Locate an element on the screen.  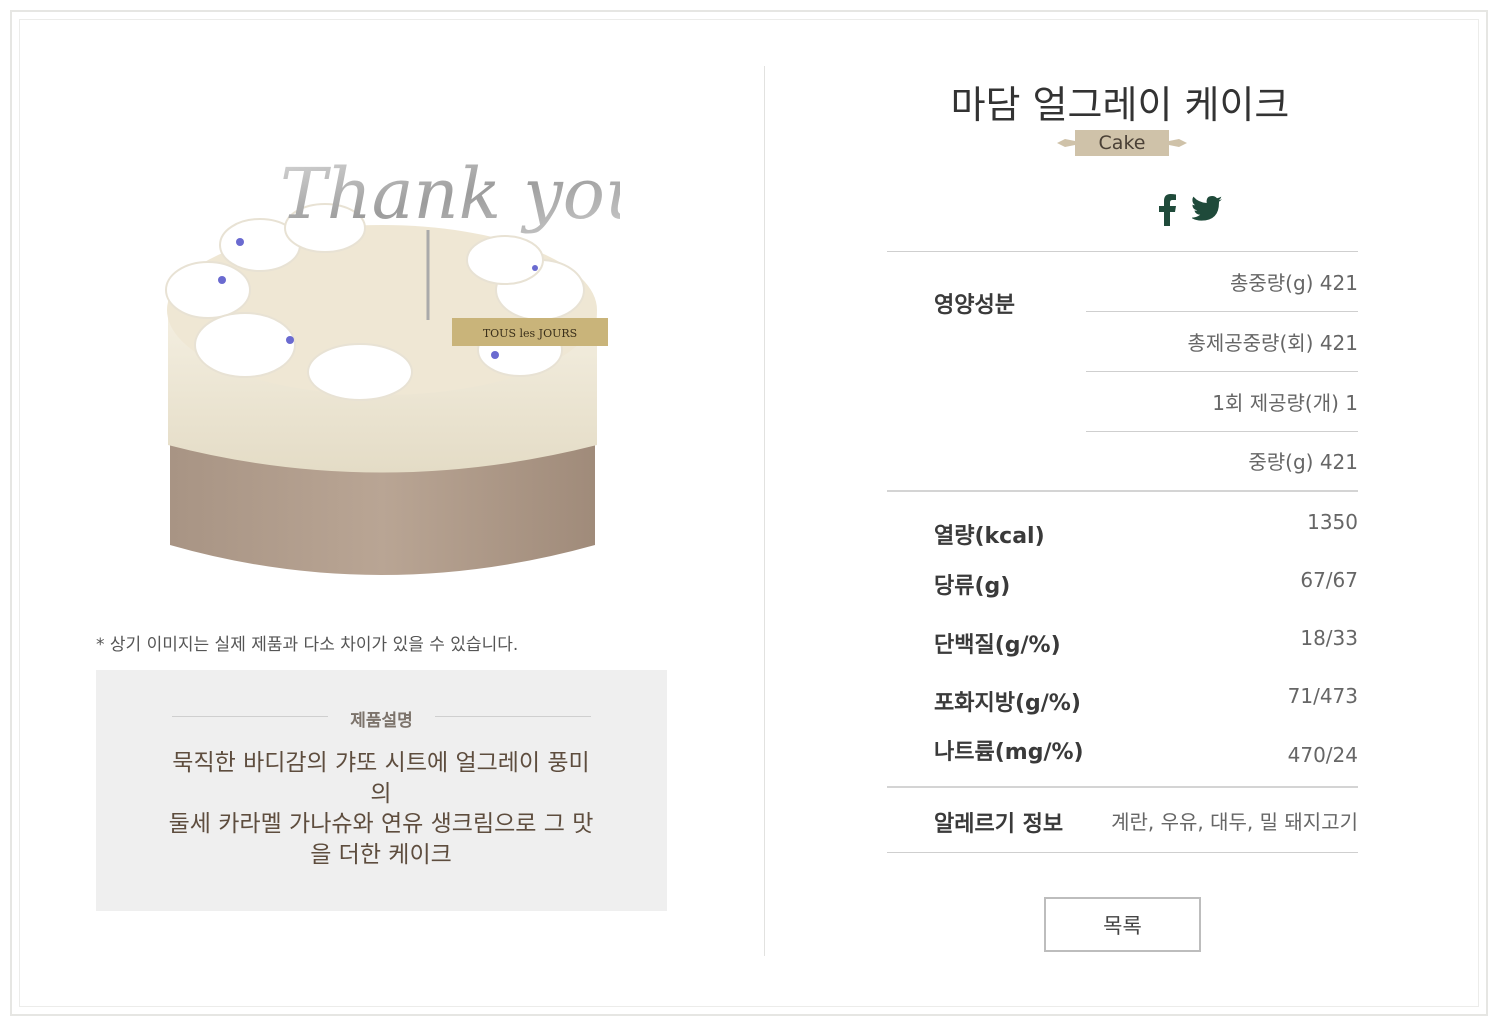
brand-plaque-text: TOUS les JOURS is located at coordinates (530, 333).